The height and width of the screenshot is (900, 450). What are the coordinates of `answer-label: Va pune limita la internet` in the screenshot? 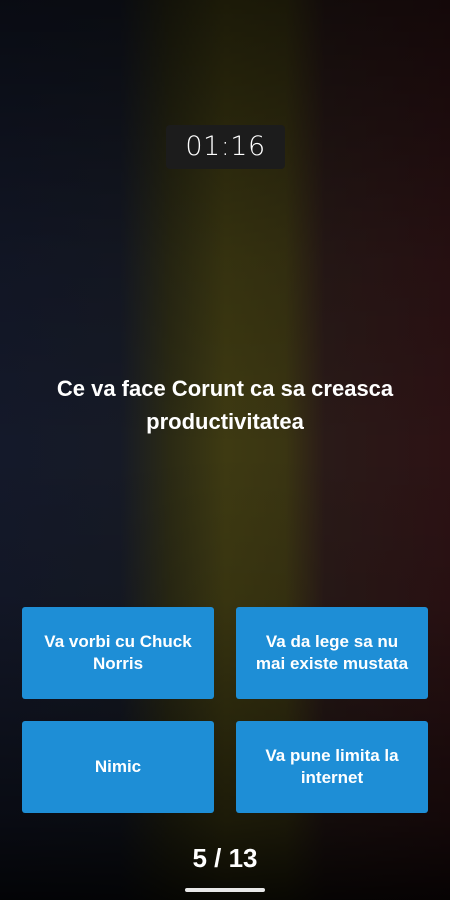 It's located at (332, 766).